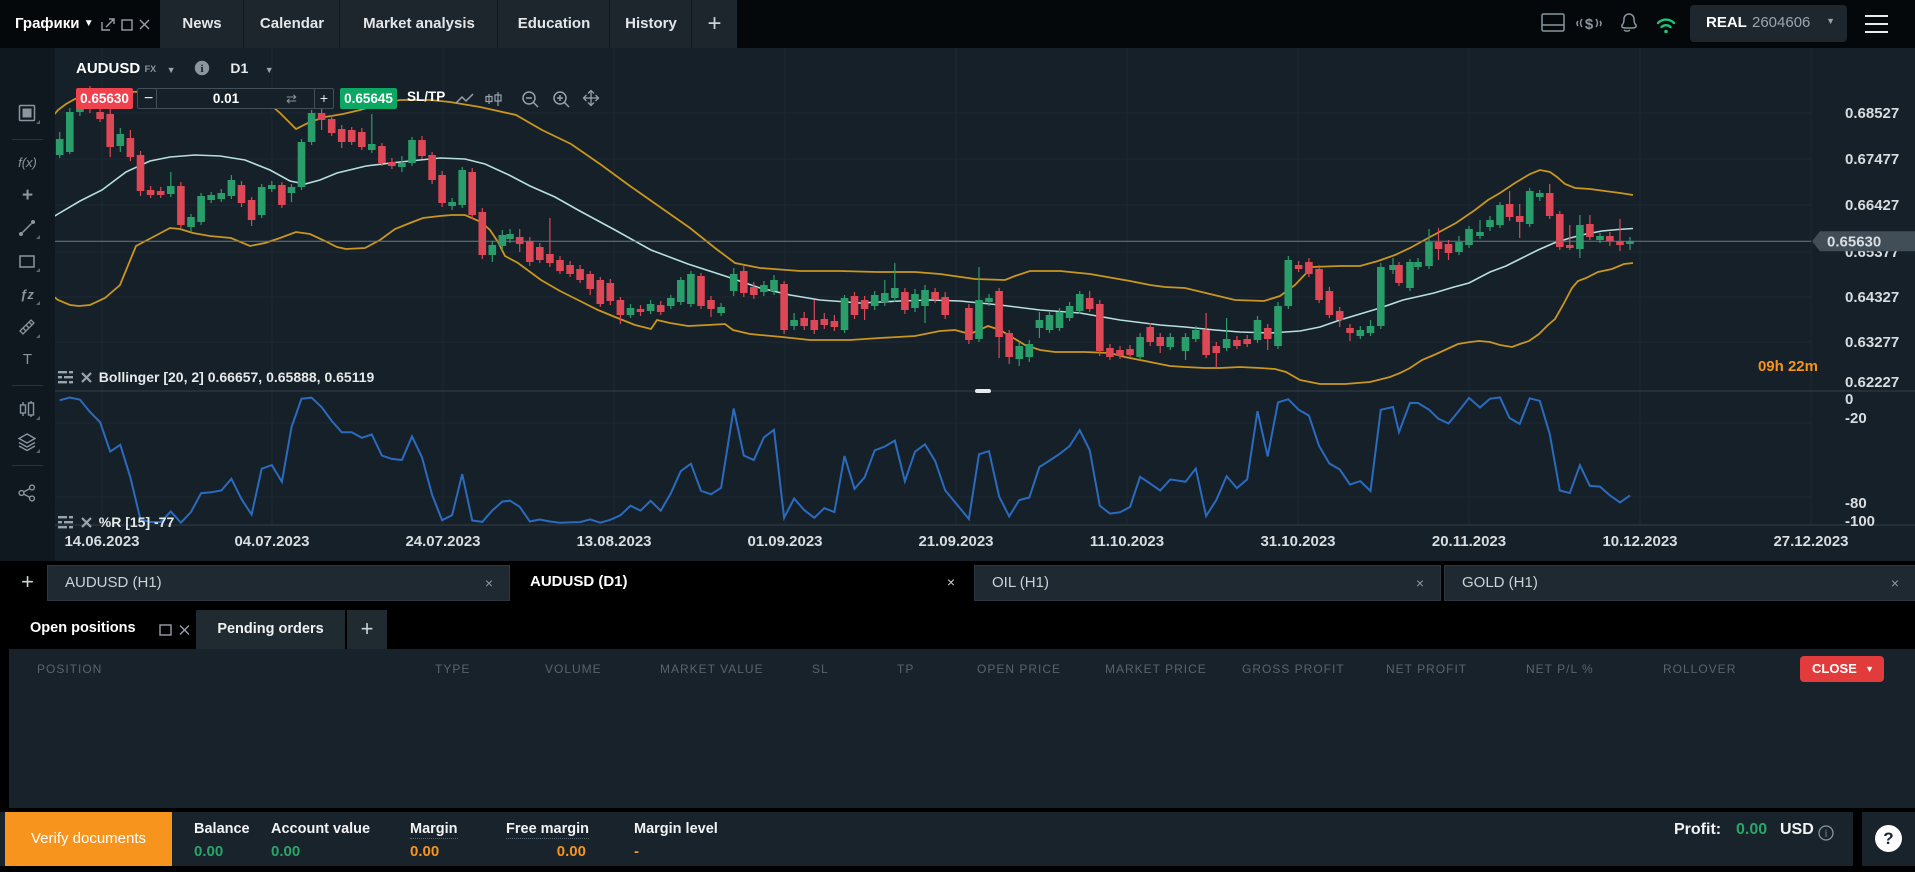 This screenshot has width=1915, height=872. Describe the element at coordinates (613, 541) in the screenshot. I see `svg-text: 13.08.2023` at that location.